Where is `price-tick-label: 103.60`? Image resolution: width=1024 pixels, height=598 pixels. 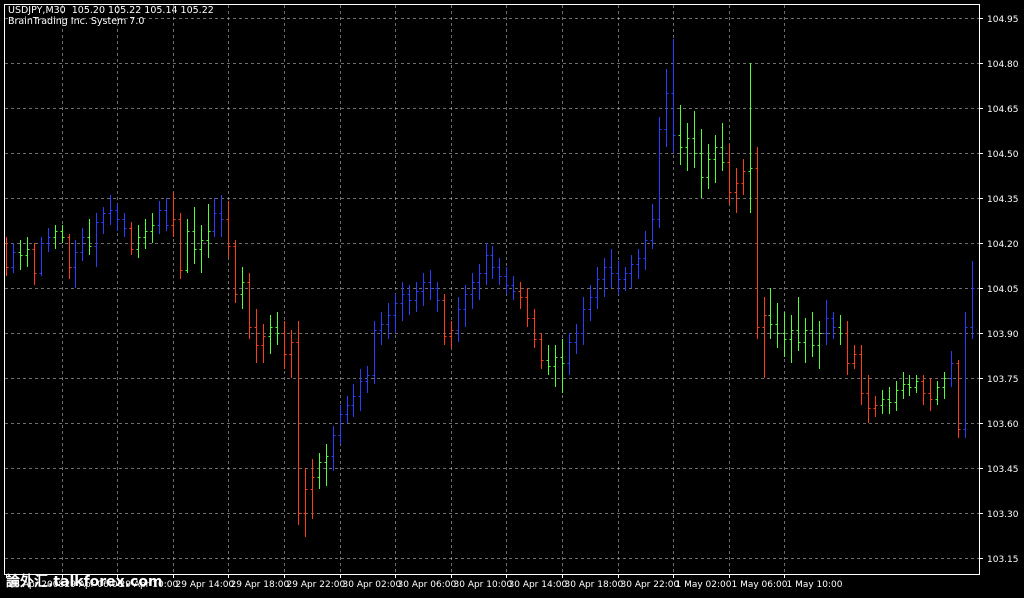
price-tick-label: 103.60 is located at coordinates (1003, 425).